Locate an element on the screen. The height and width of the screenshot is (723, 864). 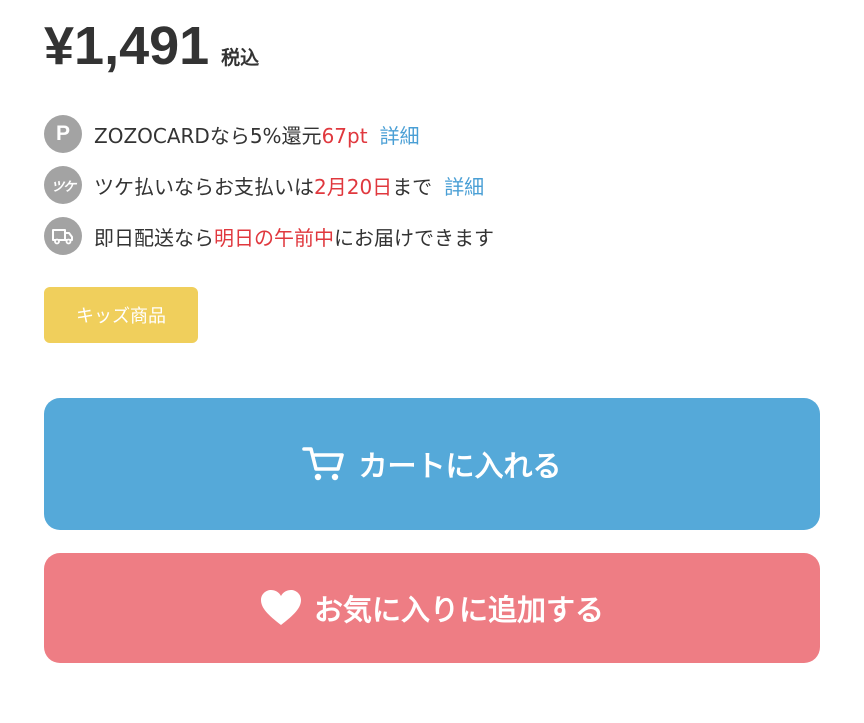
delivery-prefix: 即日配送なら is located at coordinates (154, 237).